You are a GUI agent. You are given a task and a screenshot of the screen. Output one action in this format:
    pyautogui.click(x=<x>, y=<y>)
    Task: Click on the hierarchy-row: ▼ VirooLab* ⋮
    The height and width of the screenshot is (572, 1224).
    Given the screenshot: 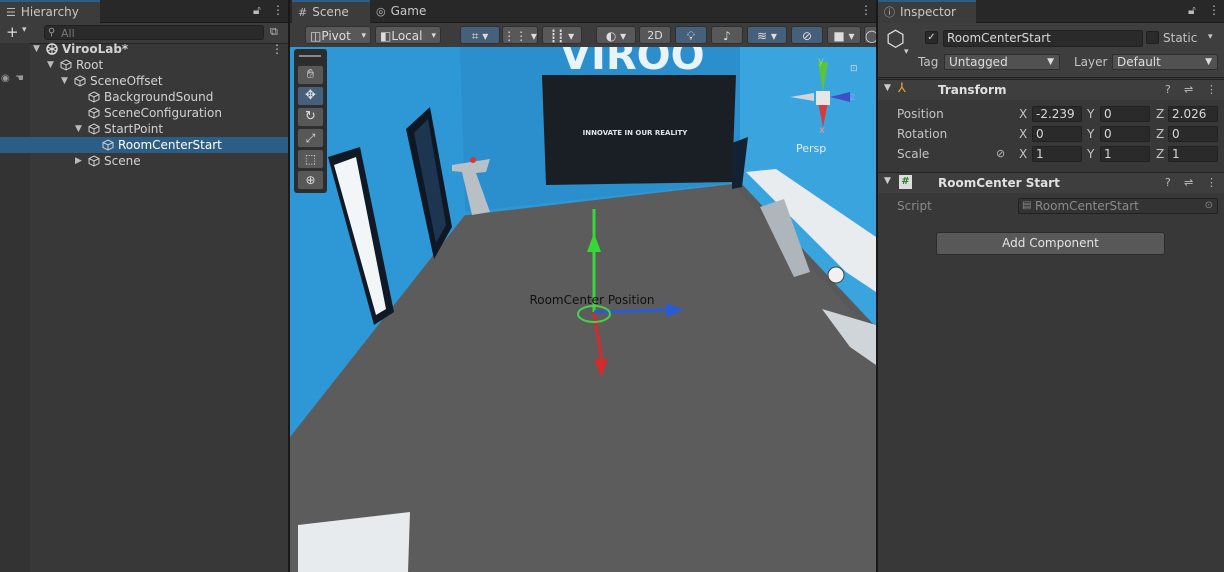 What is the action you would take?
    pyautogui.click(x=144, y=49)
    